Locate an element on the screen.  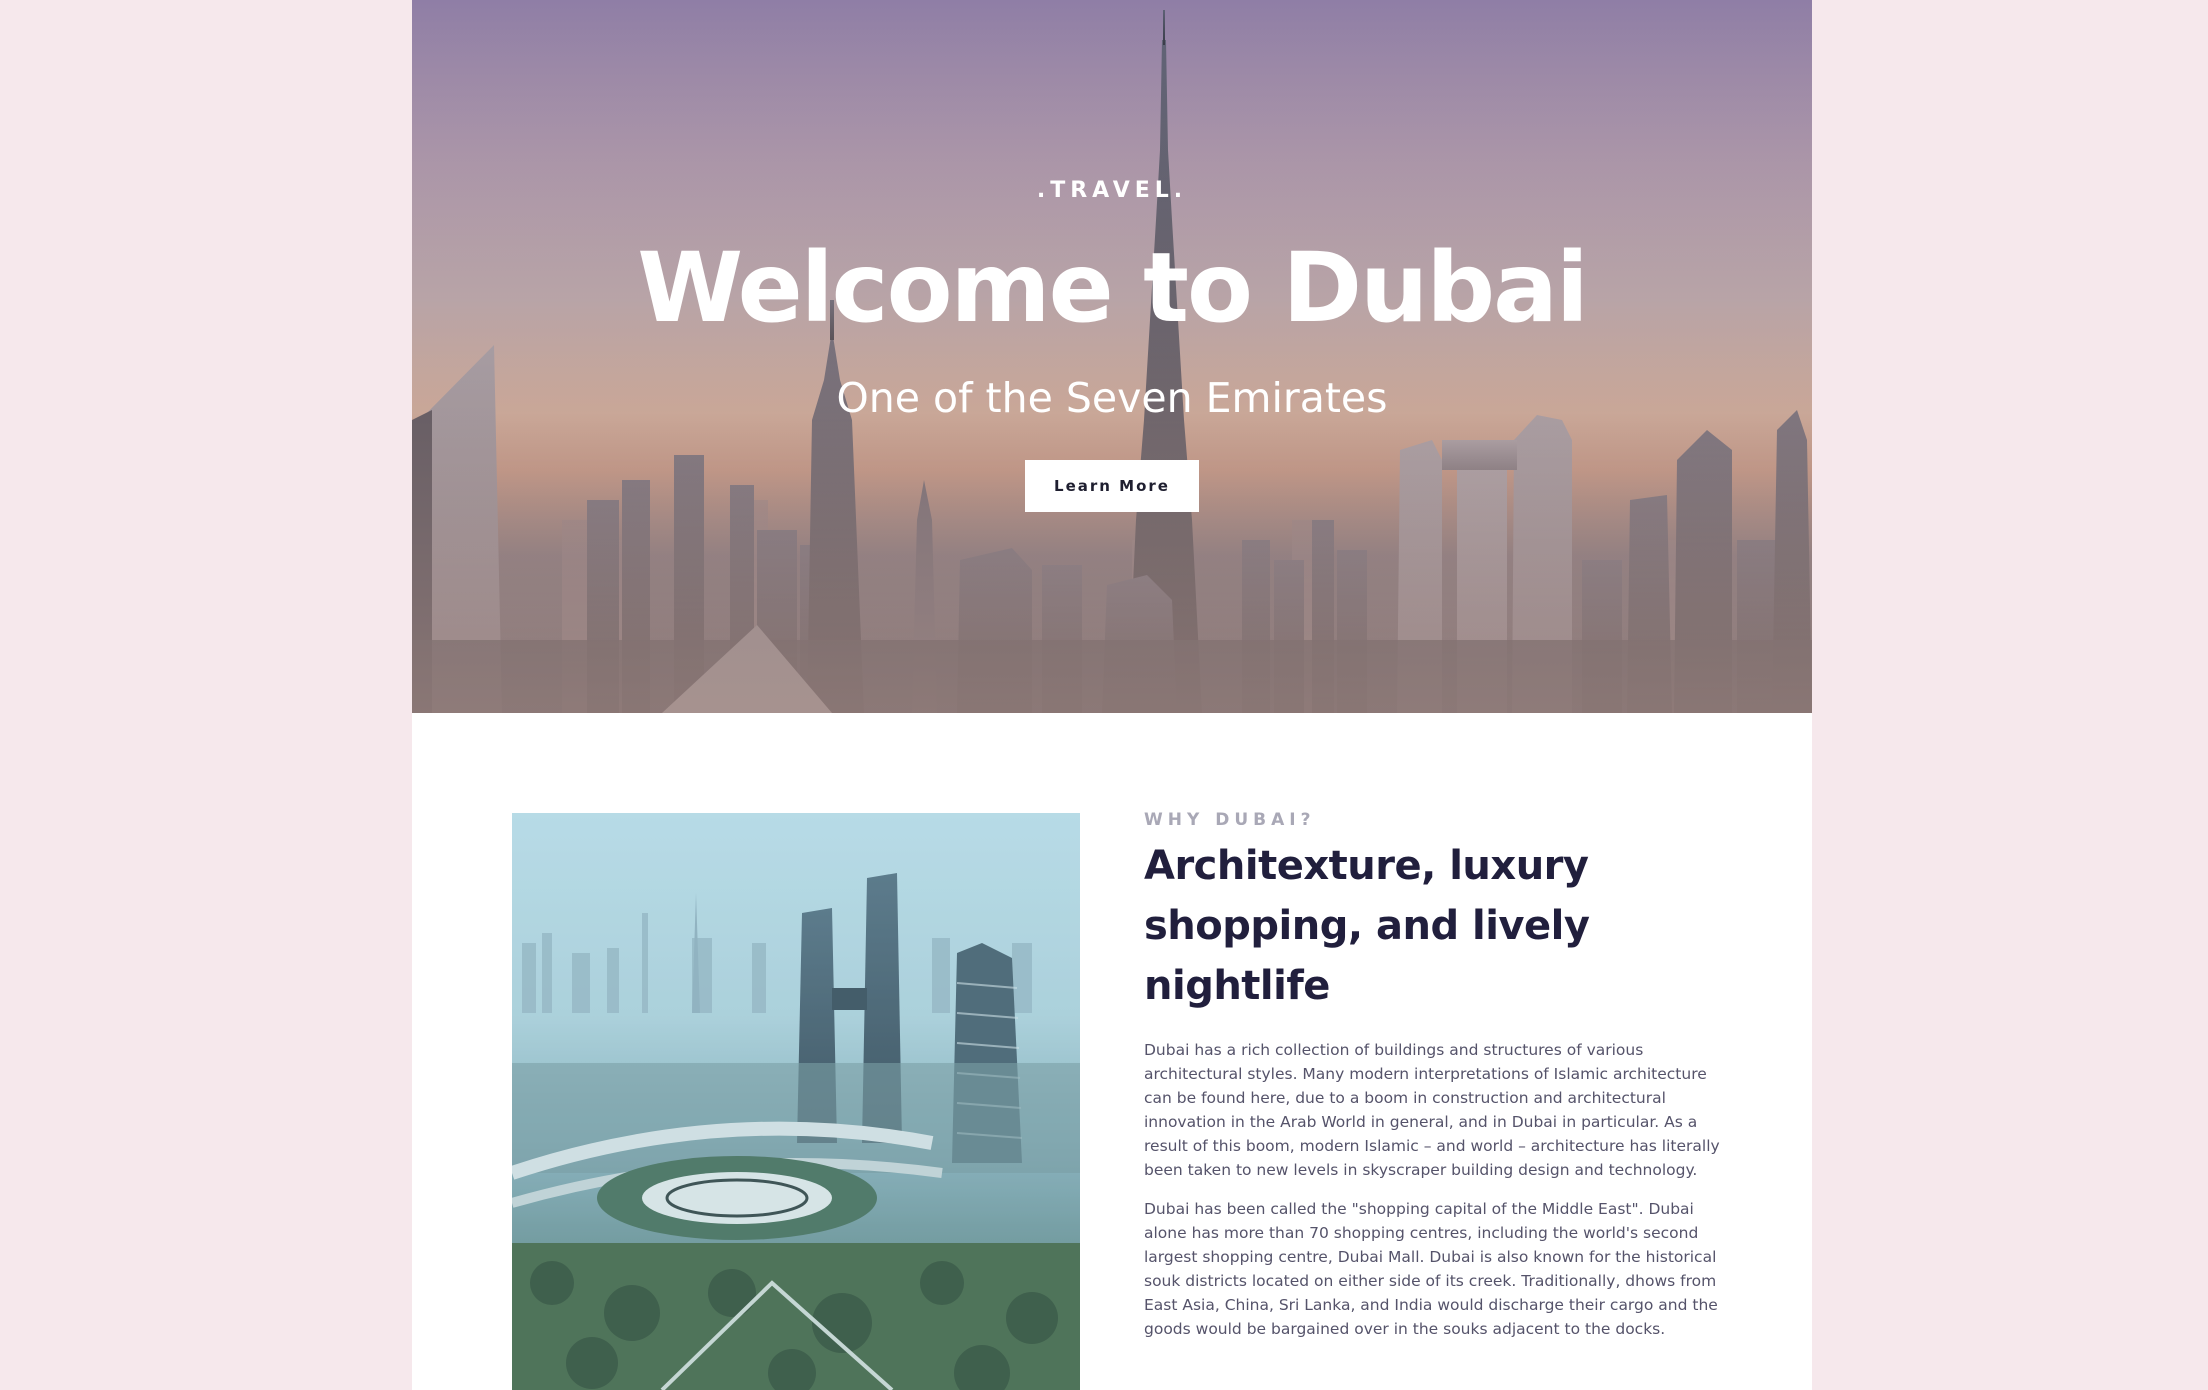
dubai-aerial-image is located at coordinates (796, 1101).